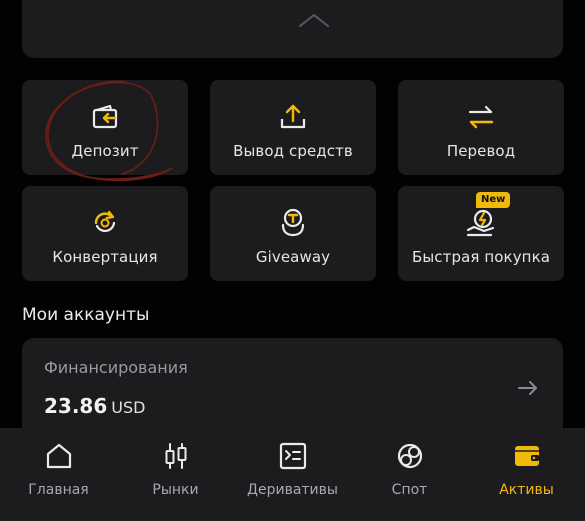 Image resolution: width=585 pixels, height=521 pixels. What do you see at coordinates (76, 406) in the screenshot?
I see `account-amount: 23.86` at bounding box center [76, 406].